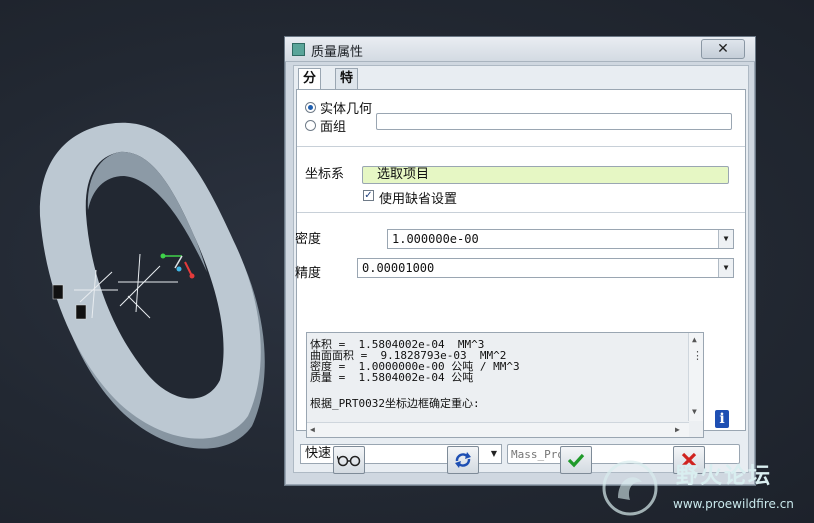  What do you see at coordinates (337, 52) in the screenshot?
I see `dialog-title: 质量属性` at bounding box center [337, 52].